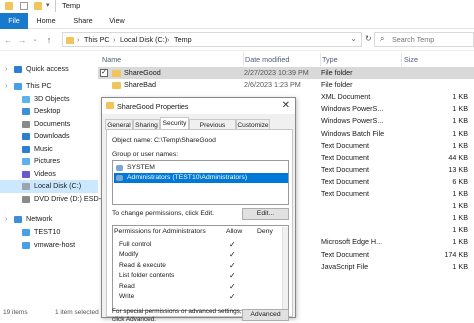 Image resolution: width=474 pixels, height=323 pixels. I want to click on document-icon, so click(26, 124).